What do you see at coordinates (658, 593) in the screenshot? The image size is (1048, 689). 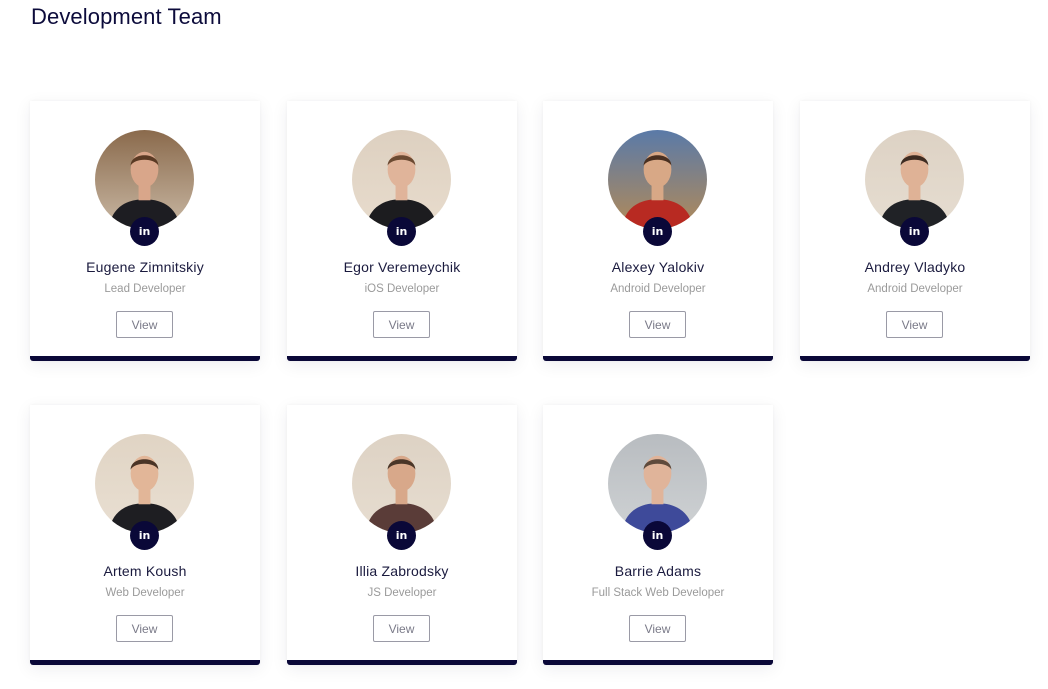 I see `member-role: Full Stack Web Developer` at bounding box center [658, 593].